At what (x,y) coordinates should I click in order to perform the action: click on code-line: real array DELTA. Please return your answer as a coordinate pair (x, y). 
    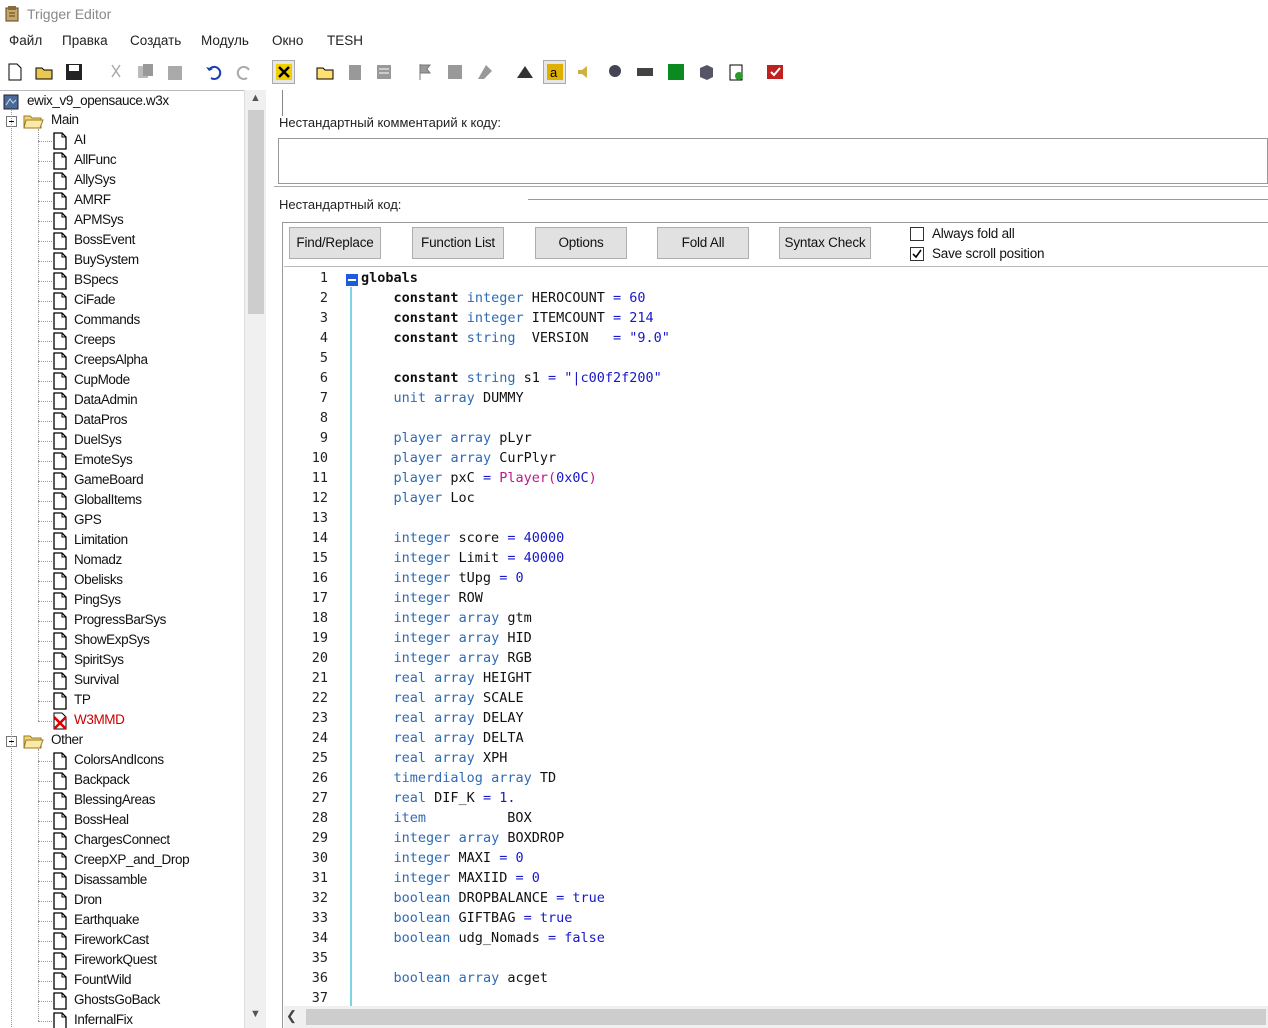
    Looking at the image, I should click on (442, 738).